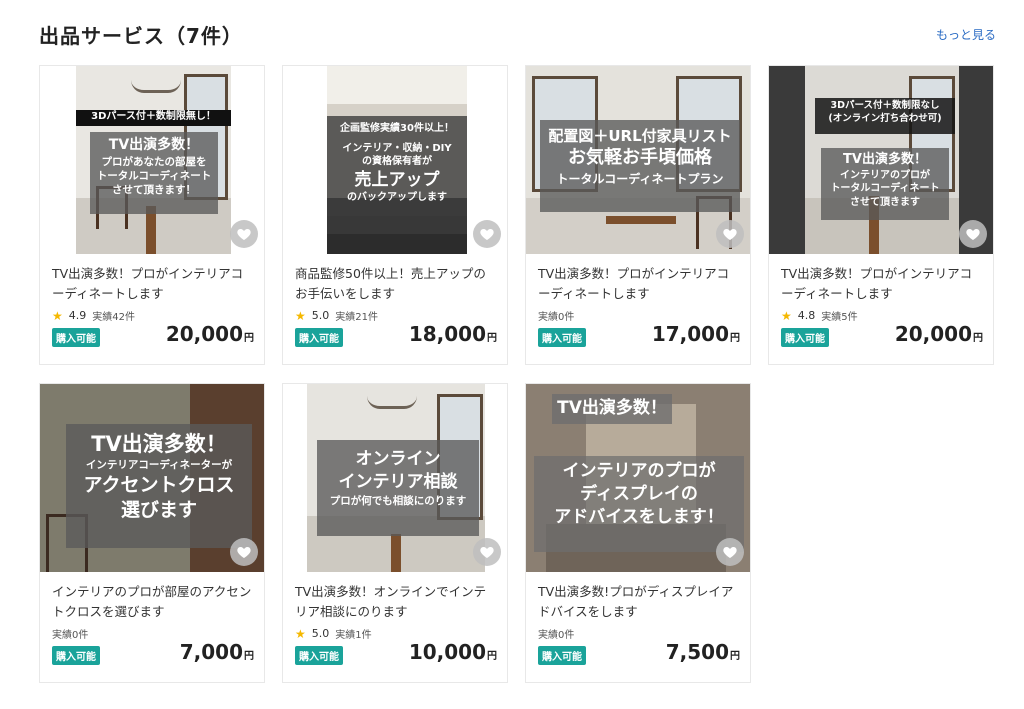 The height and width of the screenshot is (709, 1024). What do you see at coordinates (153, 116) in the screenshot?
I see `overlay-text: 3Dパース付＋数制限無し！` at bounding box center [153, 116].